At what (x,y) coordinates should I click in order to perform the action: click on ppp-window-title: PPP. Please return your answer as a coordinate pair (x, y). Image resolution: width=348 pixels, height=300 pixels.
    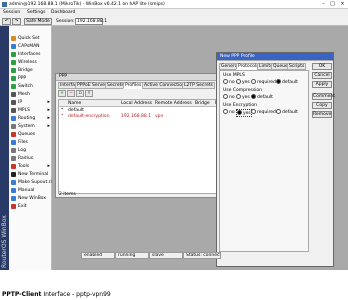
    Looking at the image, I should click on (63, 76).